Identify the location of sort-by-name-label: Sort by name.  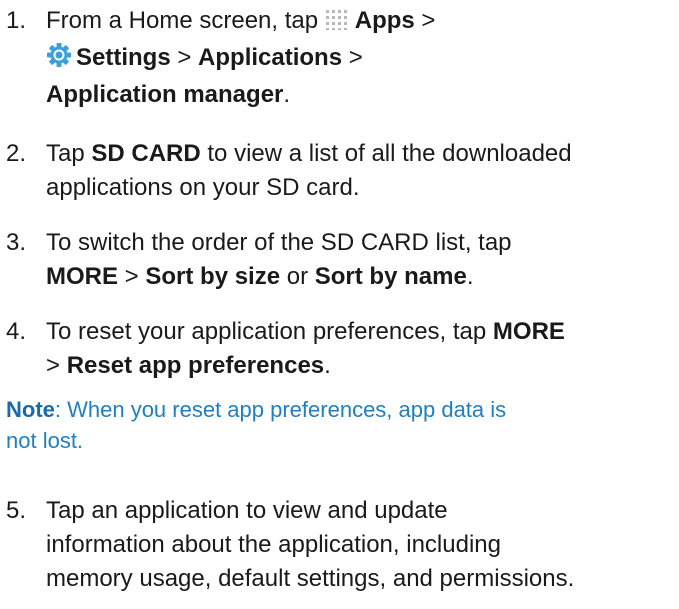
(390, 276).